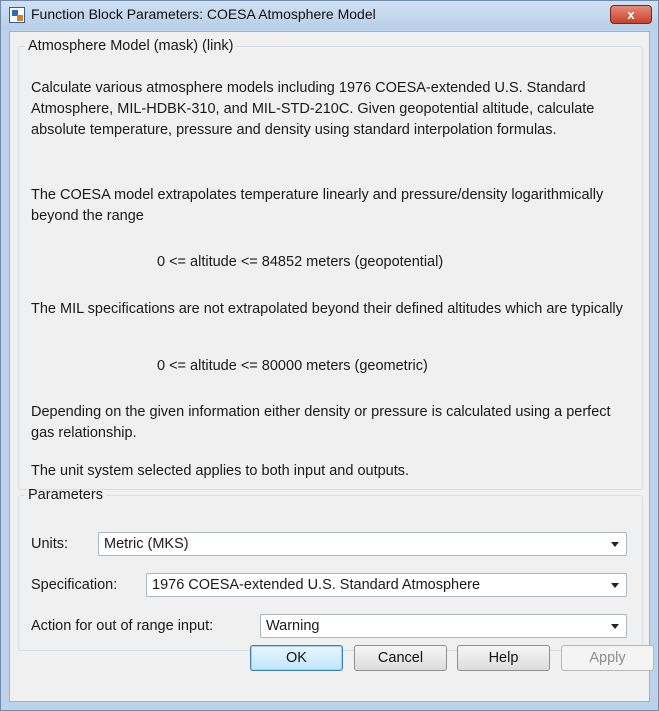  What do you see at coordinates (146, 544) in the screenshot?
I see `units-value: Metric (MKS)` at bounding box center [146, 544].